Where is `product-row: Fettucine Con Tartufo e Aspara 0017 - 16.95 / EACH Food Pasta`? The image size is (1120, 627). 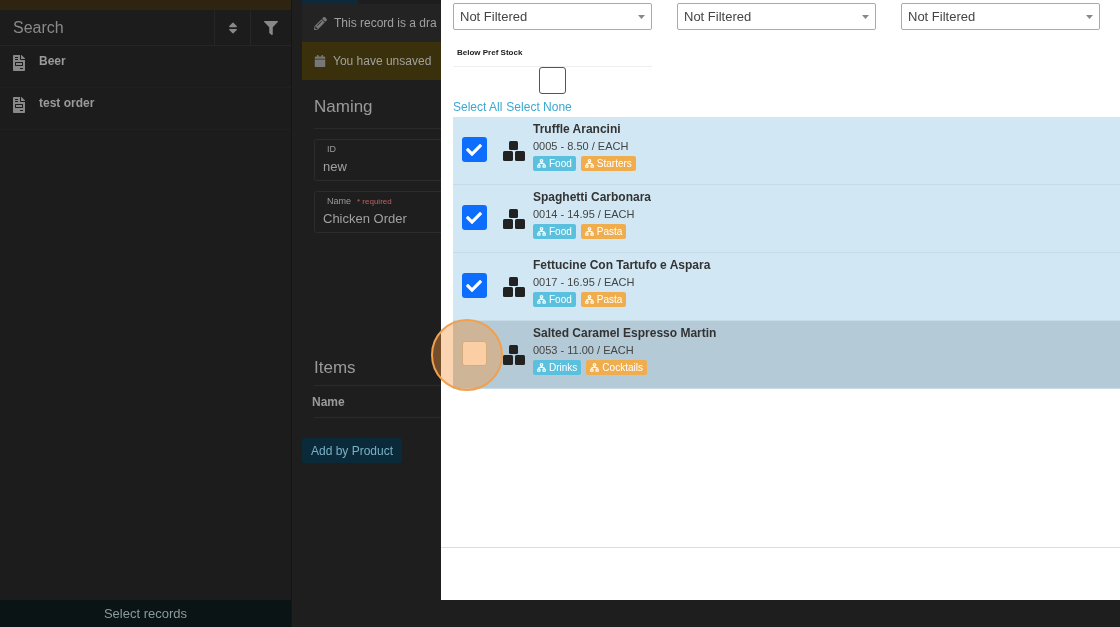 product-row: Fettucine Con Tartufo e Aspara 0017 - 16.95 / EACH Food Pasta is located at coordinates (786, 287).